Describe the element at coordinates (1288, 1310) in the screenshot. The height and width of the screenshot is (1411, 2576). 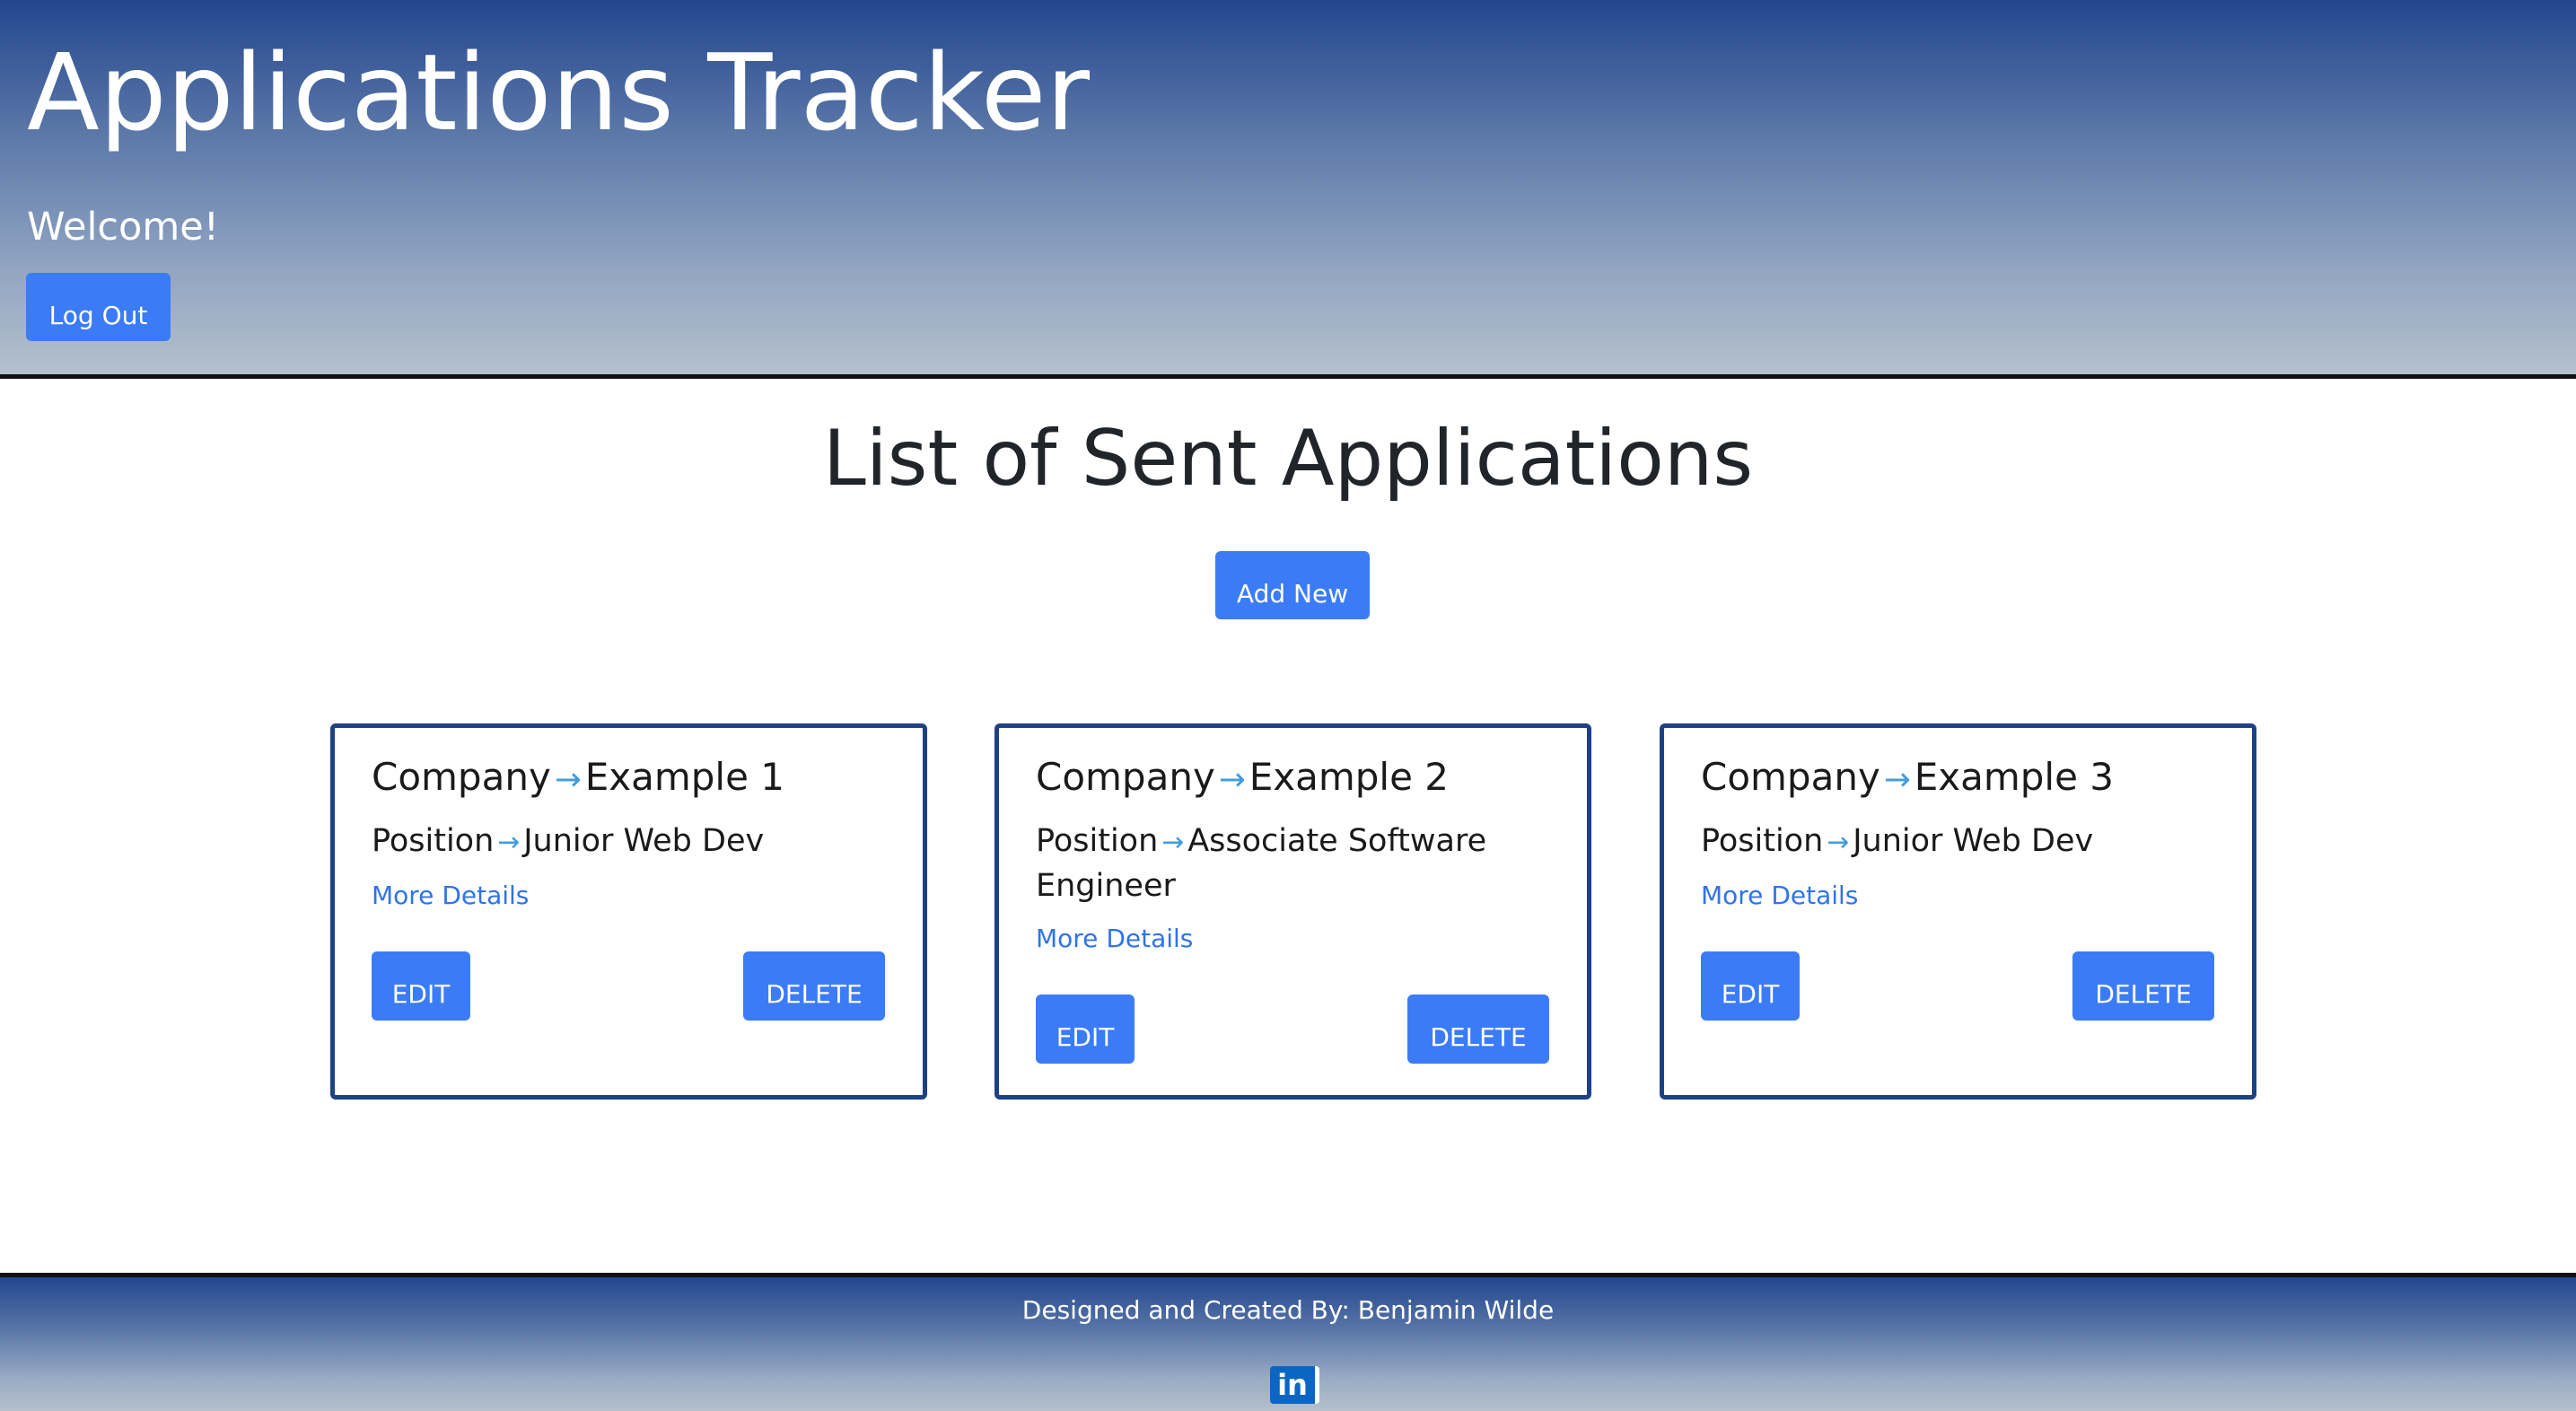
I see `footer-credit: Designed and Created By: Benjamin Wilde` at that location.